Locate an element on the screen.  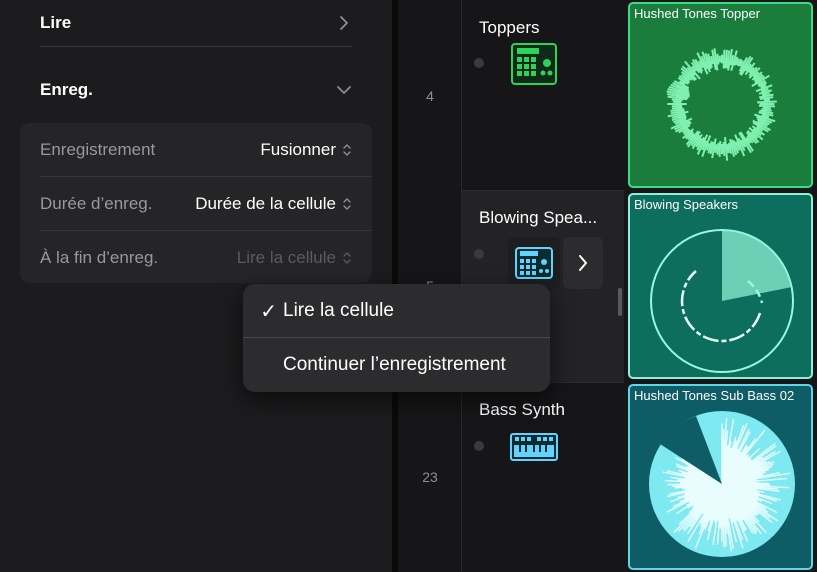
setting-value-popup: Fusionner is located at coordinates (306, 150).